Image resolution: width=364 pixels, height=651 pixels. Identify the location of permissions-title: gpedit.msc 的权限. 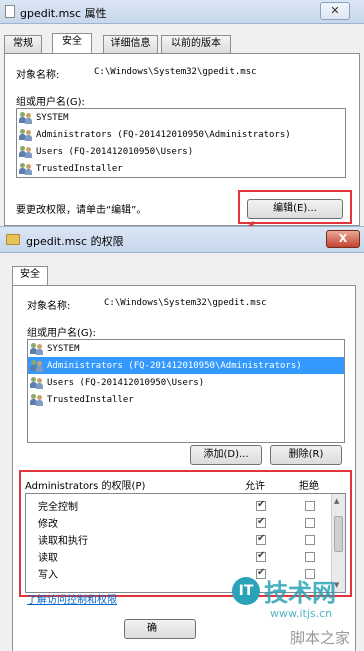
(75, 241).